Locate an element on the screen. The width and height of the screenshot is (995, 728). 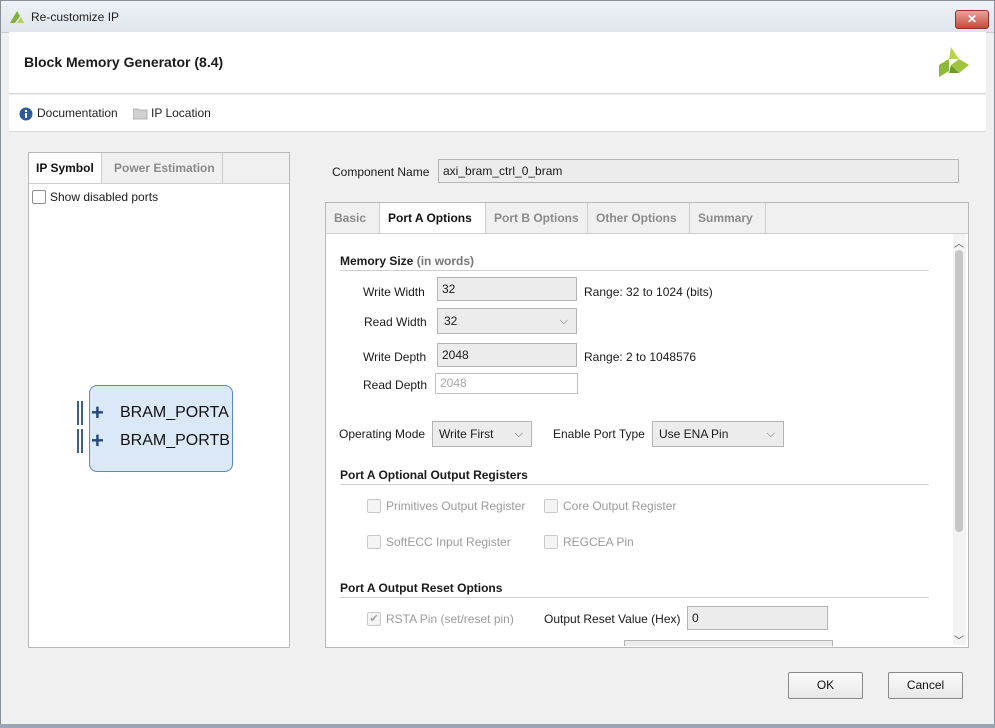
component-name-label: Component Name is located at coordinates (381, 172).